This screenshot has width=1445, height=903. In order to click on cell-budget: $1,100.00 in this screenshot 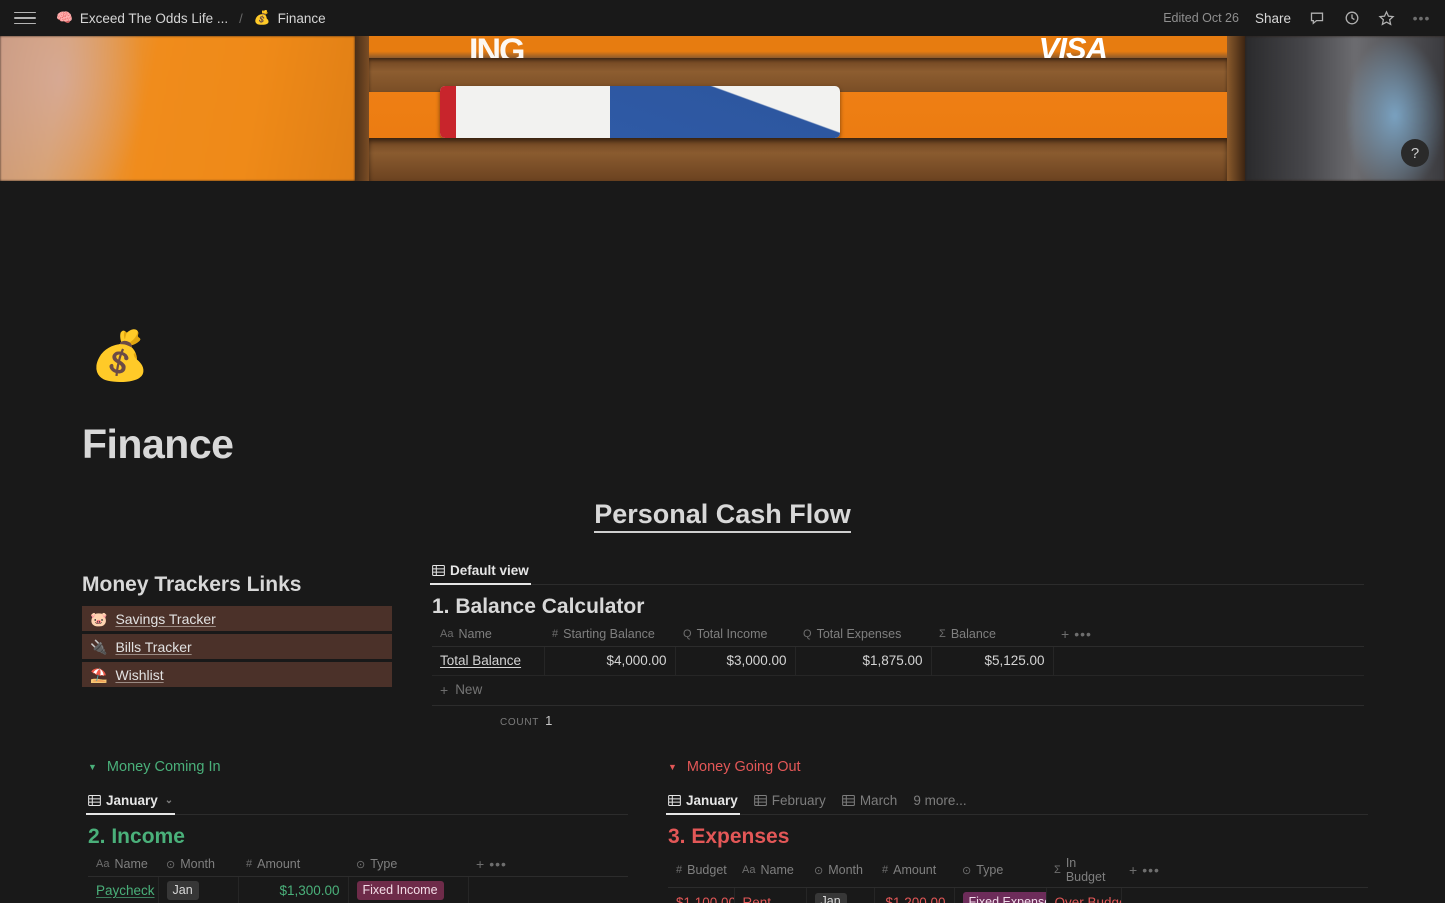, I will do `click(701, 895)`.